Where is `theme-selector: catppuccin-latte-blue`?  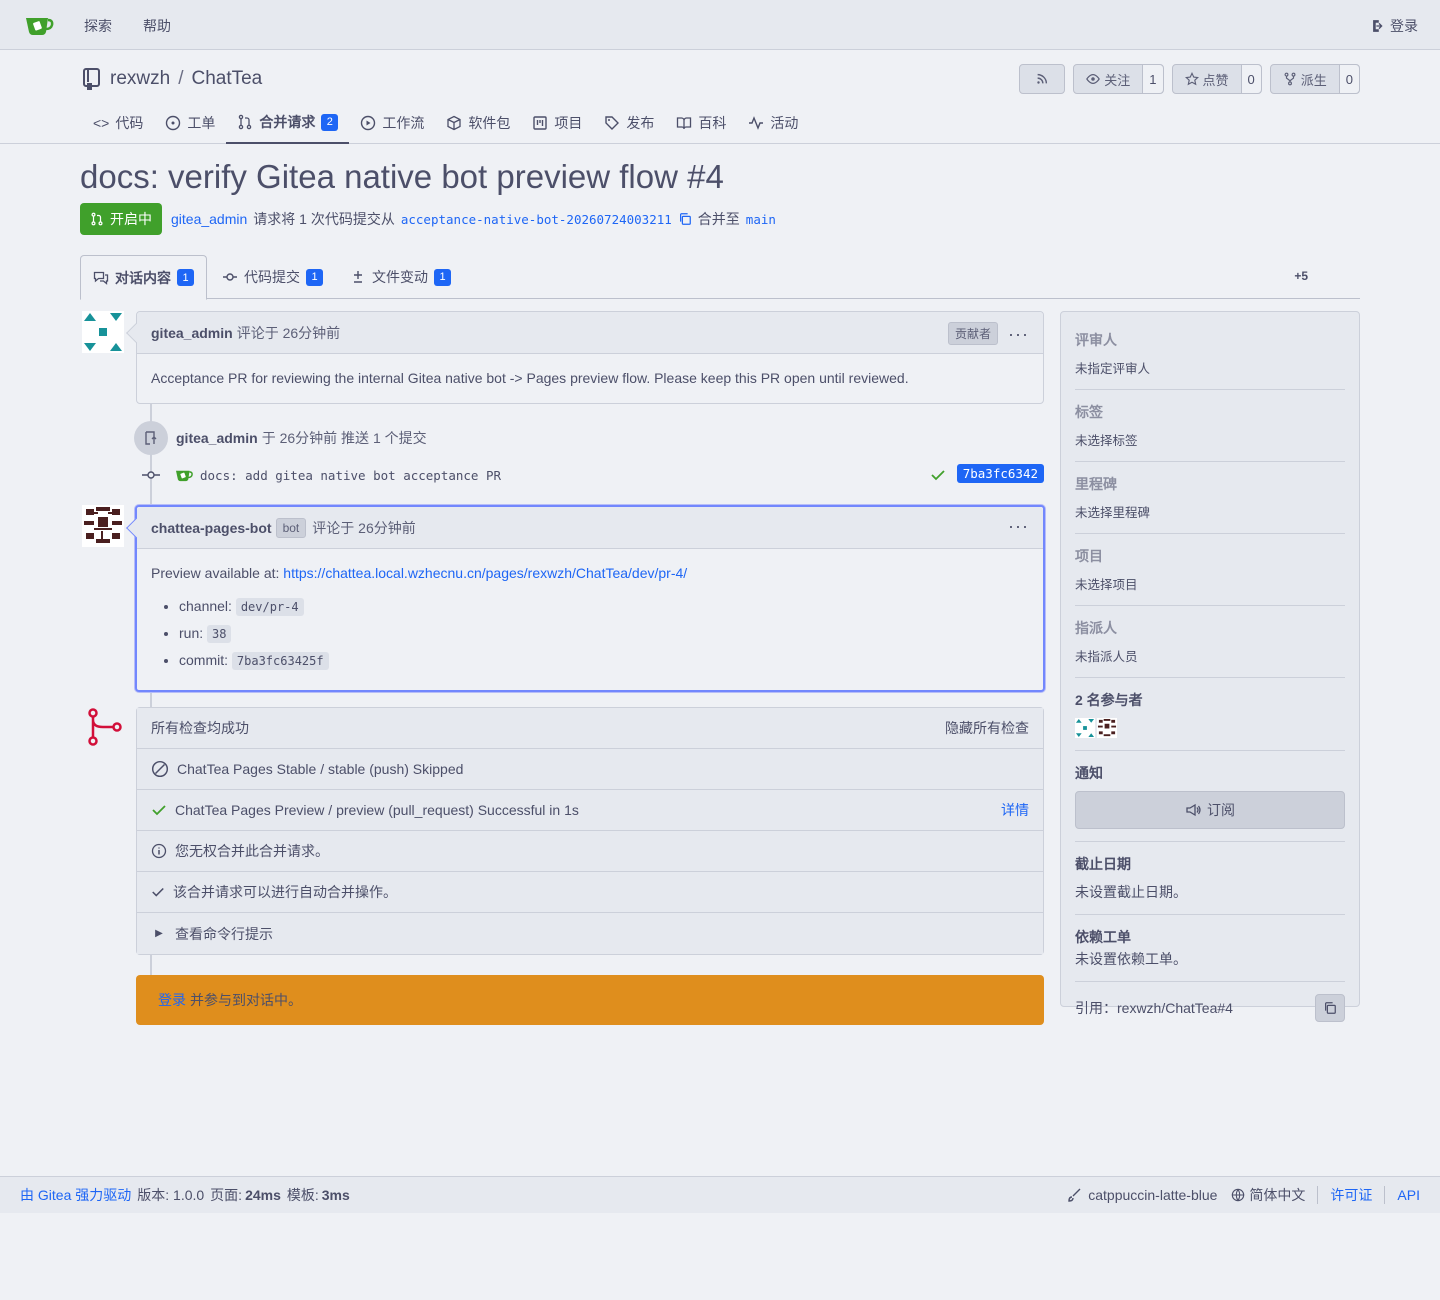 theme-selector: catppuccin-latte-blue is located at coordinates (1141, 1195).